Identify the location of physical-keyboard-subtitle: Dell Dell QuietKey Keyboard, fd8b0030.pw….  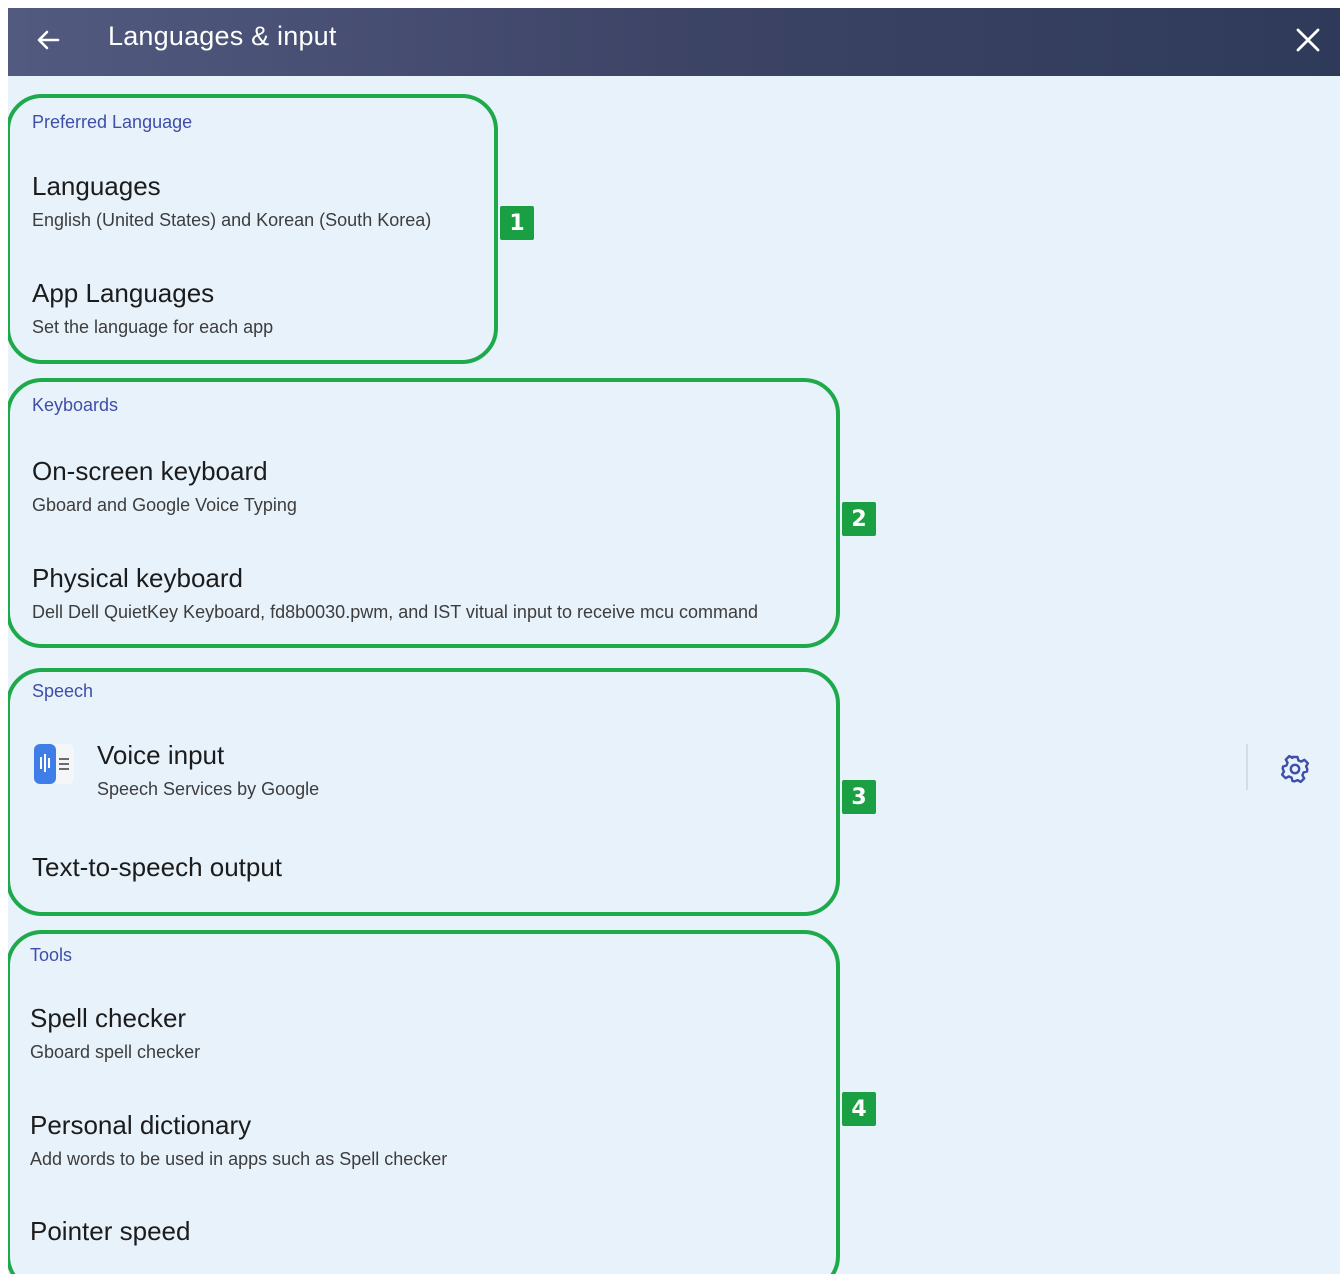
(395, 612).